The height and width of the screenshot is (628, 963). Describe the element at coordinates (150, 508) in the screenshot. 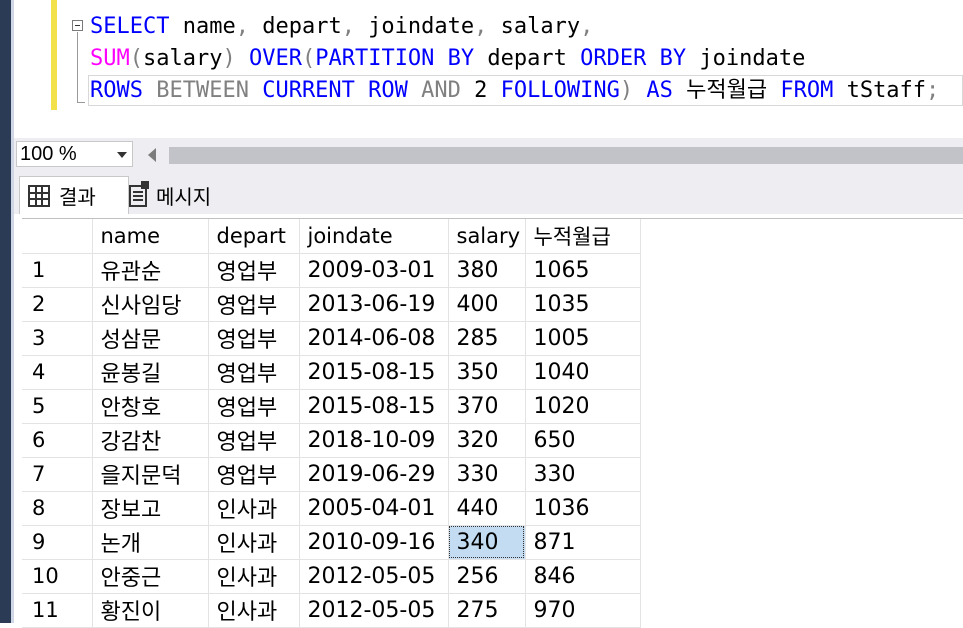

I see `name-cell: 장보고` at that location.